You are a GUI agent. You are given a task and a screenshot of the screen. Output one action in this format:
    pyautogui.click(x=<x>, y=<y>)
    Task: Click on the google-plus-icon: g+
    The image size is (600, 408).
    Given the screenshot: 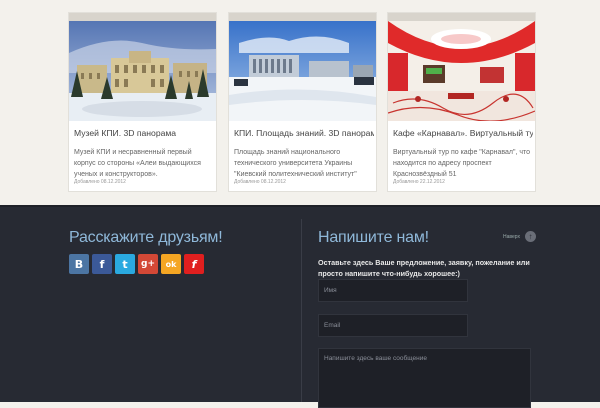 What is the action you would take?
    pyautogui.click(x=148, y=264)
    